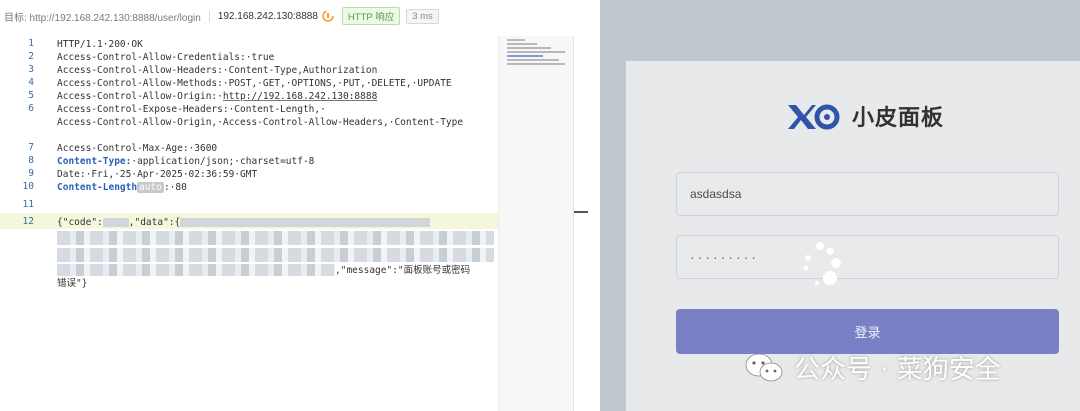 The height and width of the screenshot is (411, 1080). Describe the element at coordinates (31, 82) in the screenshot. I see `line-number: 4` at that location.